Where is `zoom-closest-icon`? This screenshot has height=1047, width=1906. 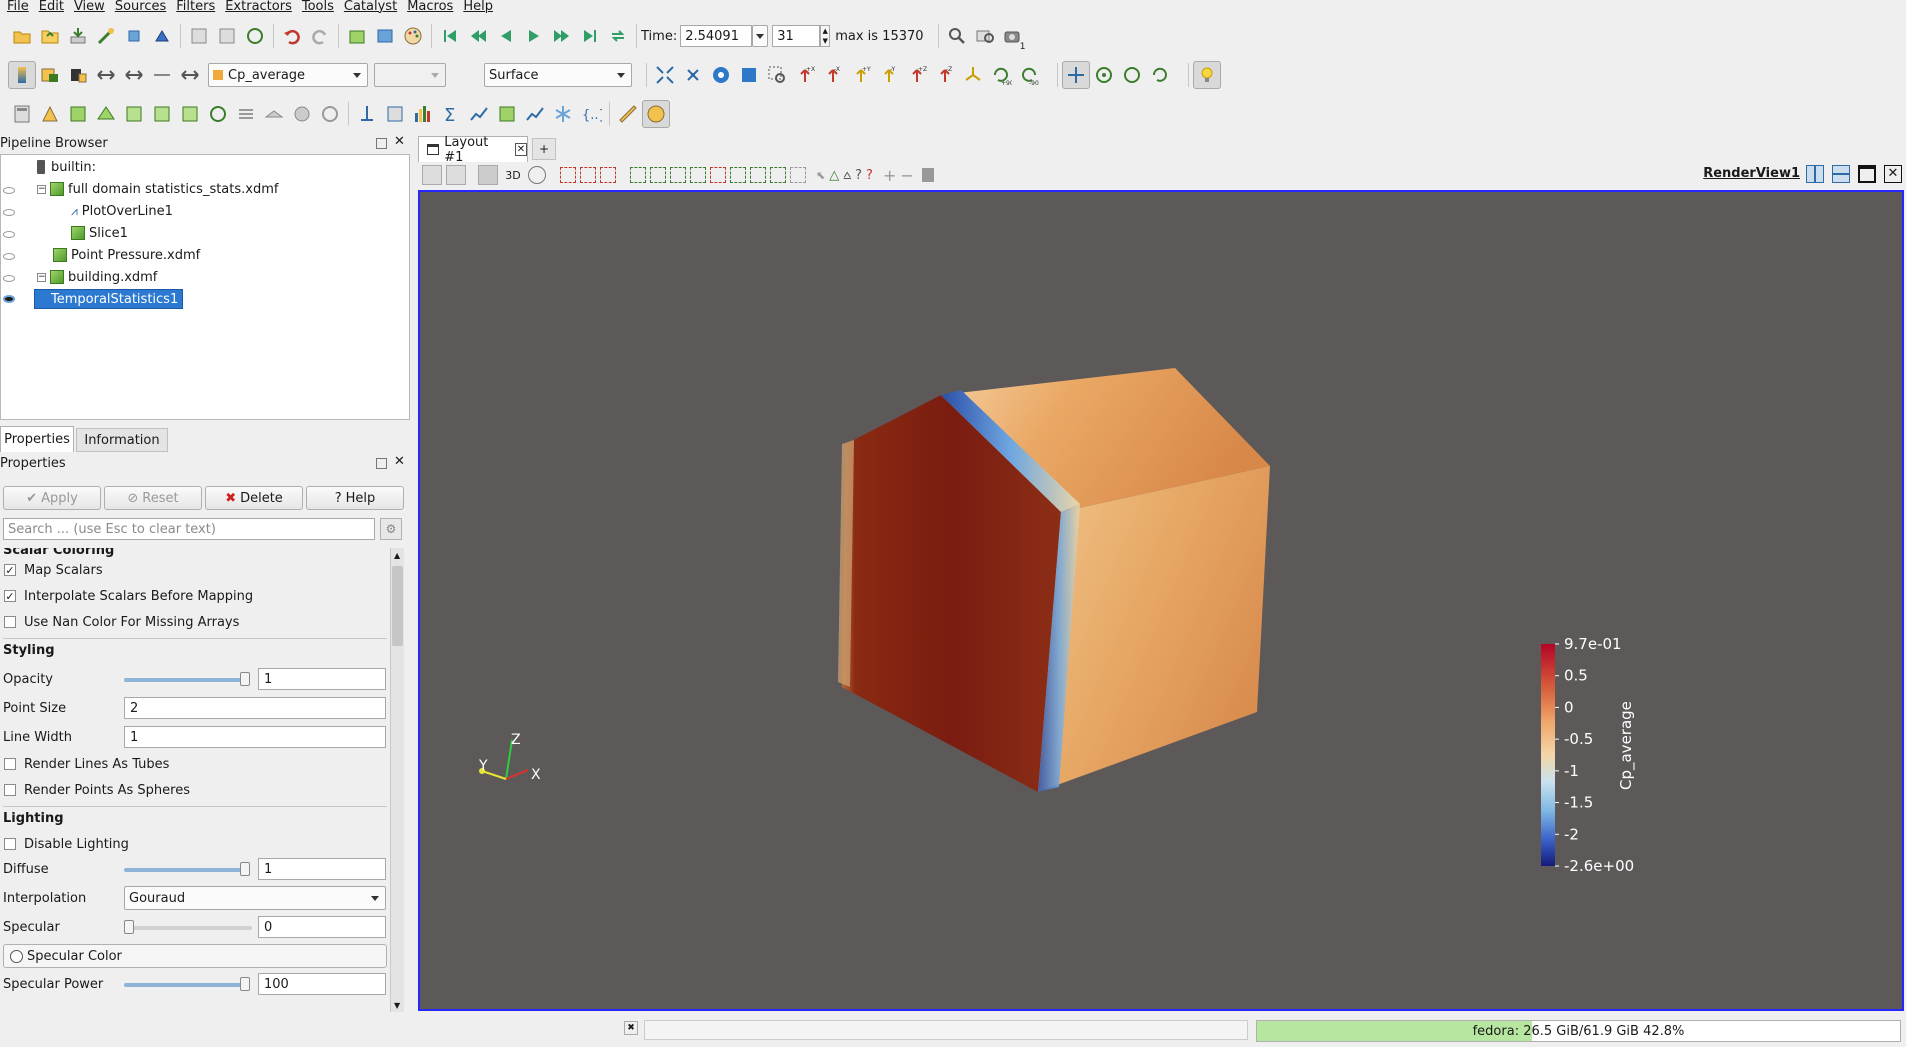
zoom-closest-icon is located at coordinates (721, 75).